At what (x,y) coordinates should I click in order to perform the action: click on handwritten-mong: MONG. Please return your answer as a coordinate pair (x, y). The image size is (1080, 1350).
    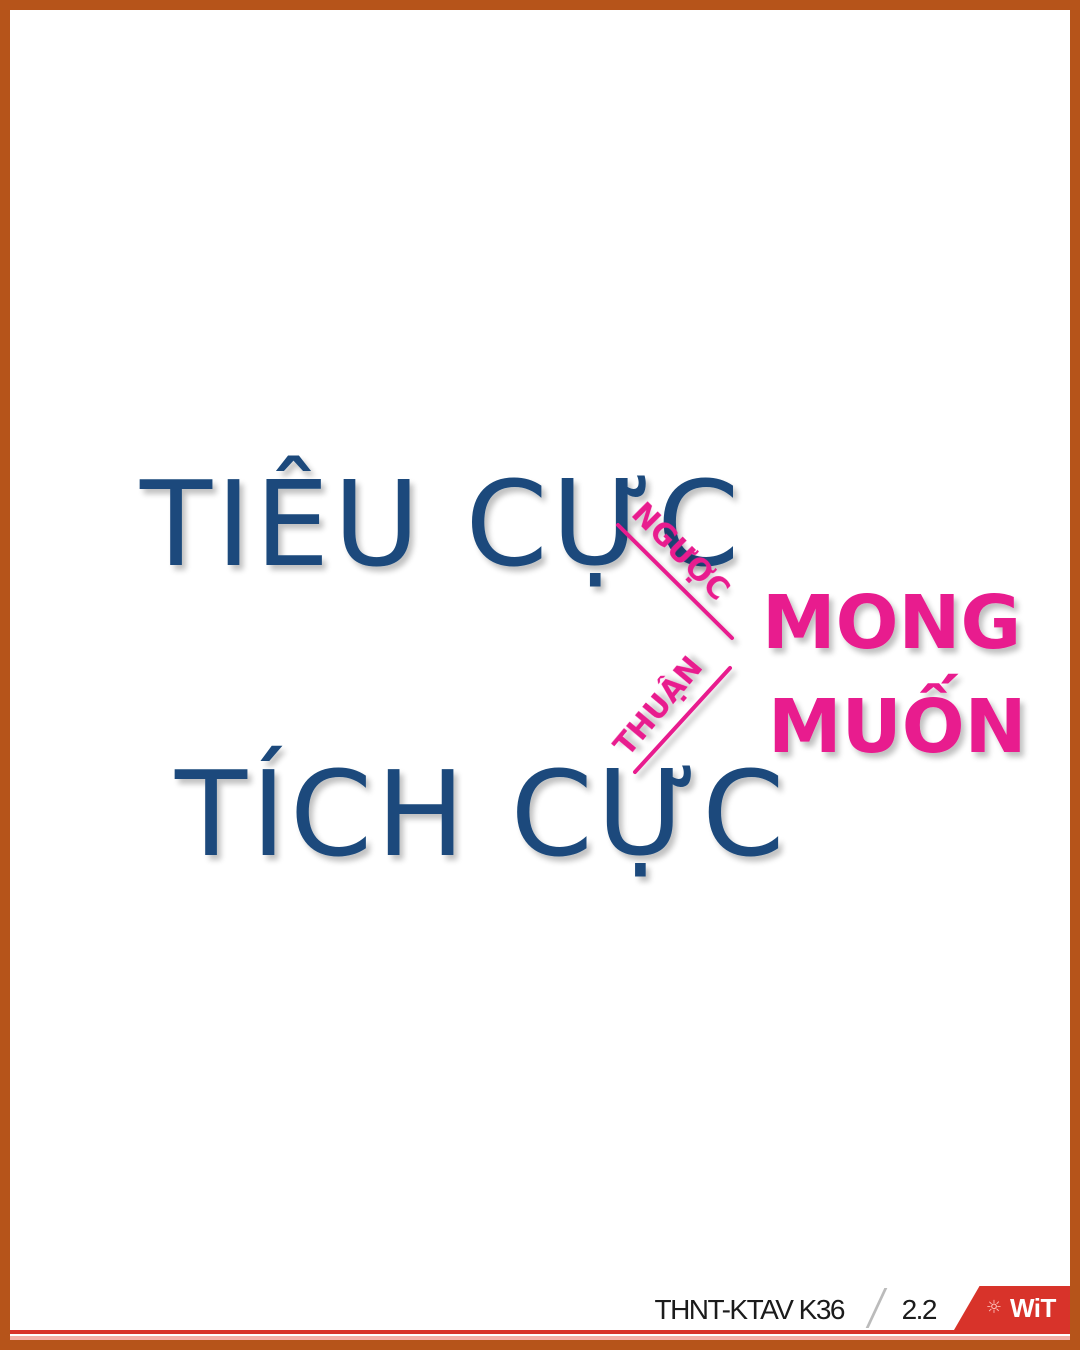
    Looking at the image, I should click on (891, 623).